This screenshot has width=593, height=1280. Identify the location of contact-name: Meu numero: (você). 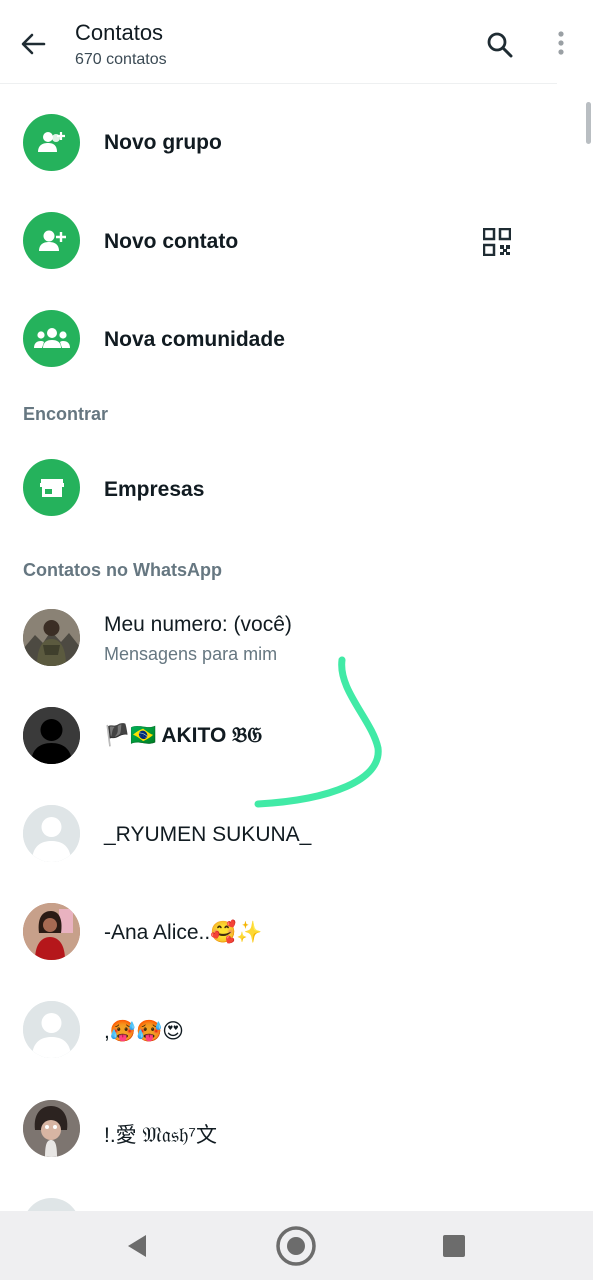
(198, 624).